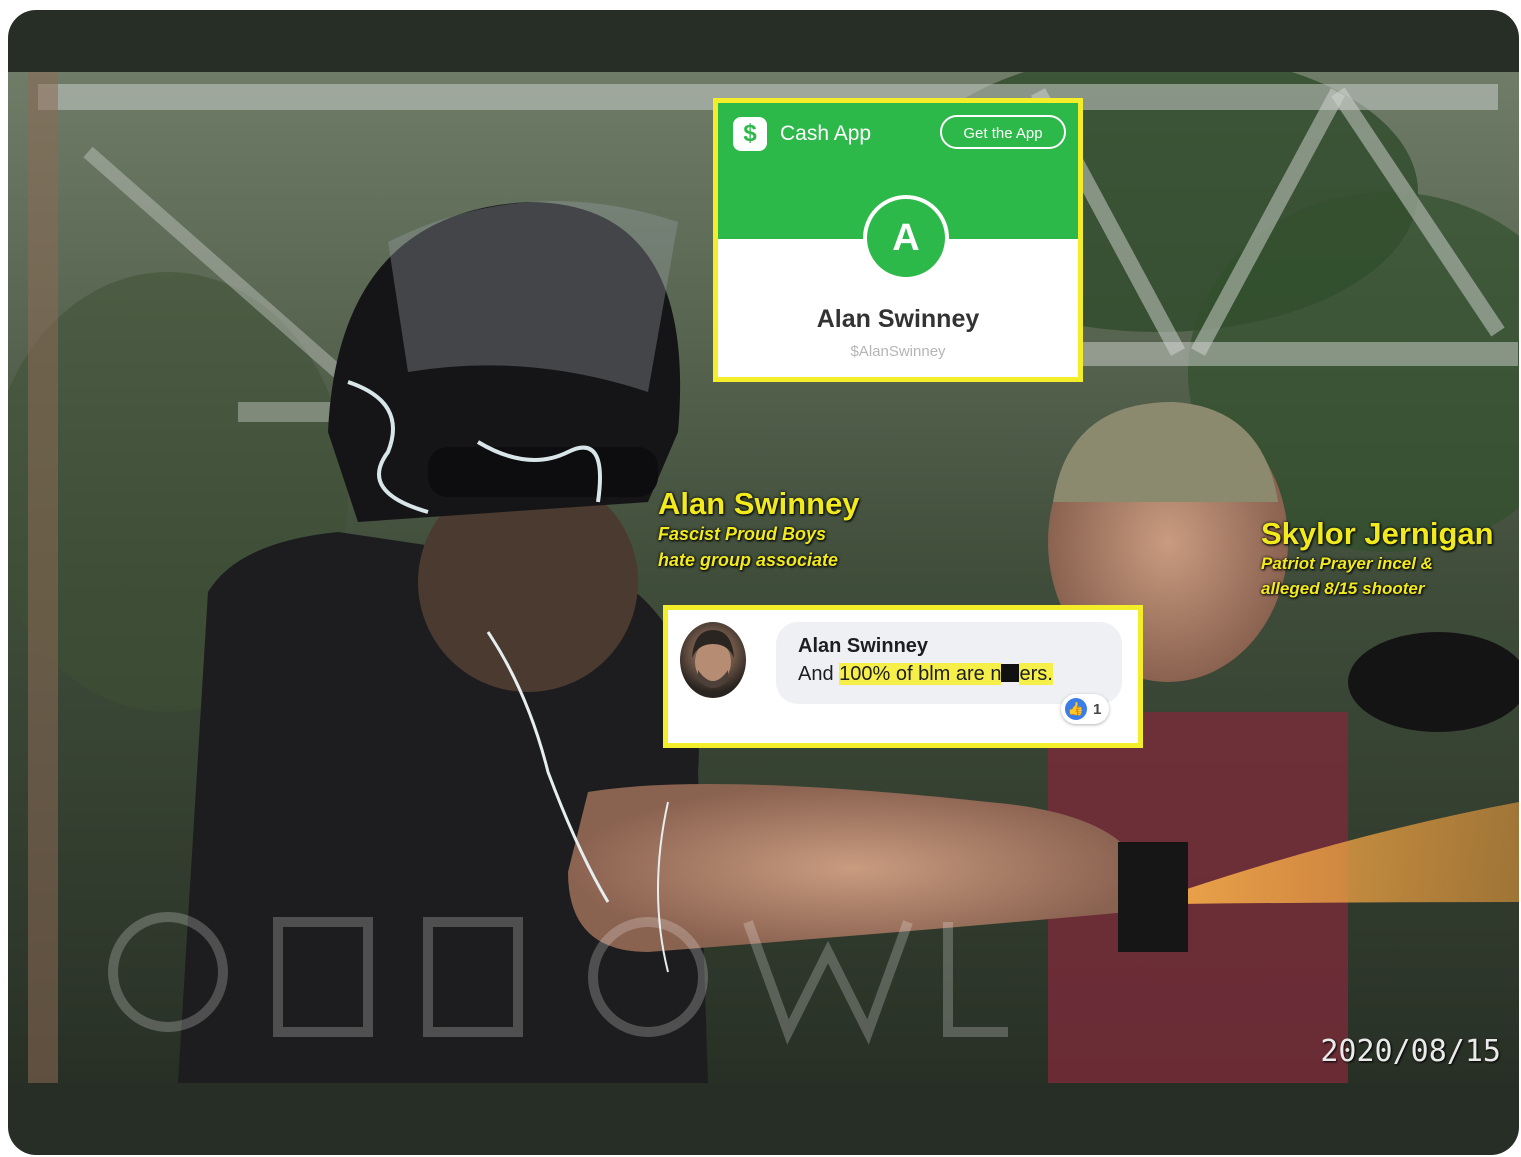 The height and width of the screenshot is (1157, 1521). What do you see at coordinates (1343, 588) in the screenshot?
I see `label-right-desc-line2: alleged 8/15 shooter` at bounding box center [1343, 588].